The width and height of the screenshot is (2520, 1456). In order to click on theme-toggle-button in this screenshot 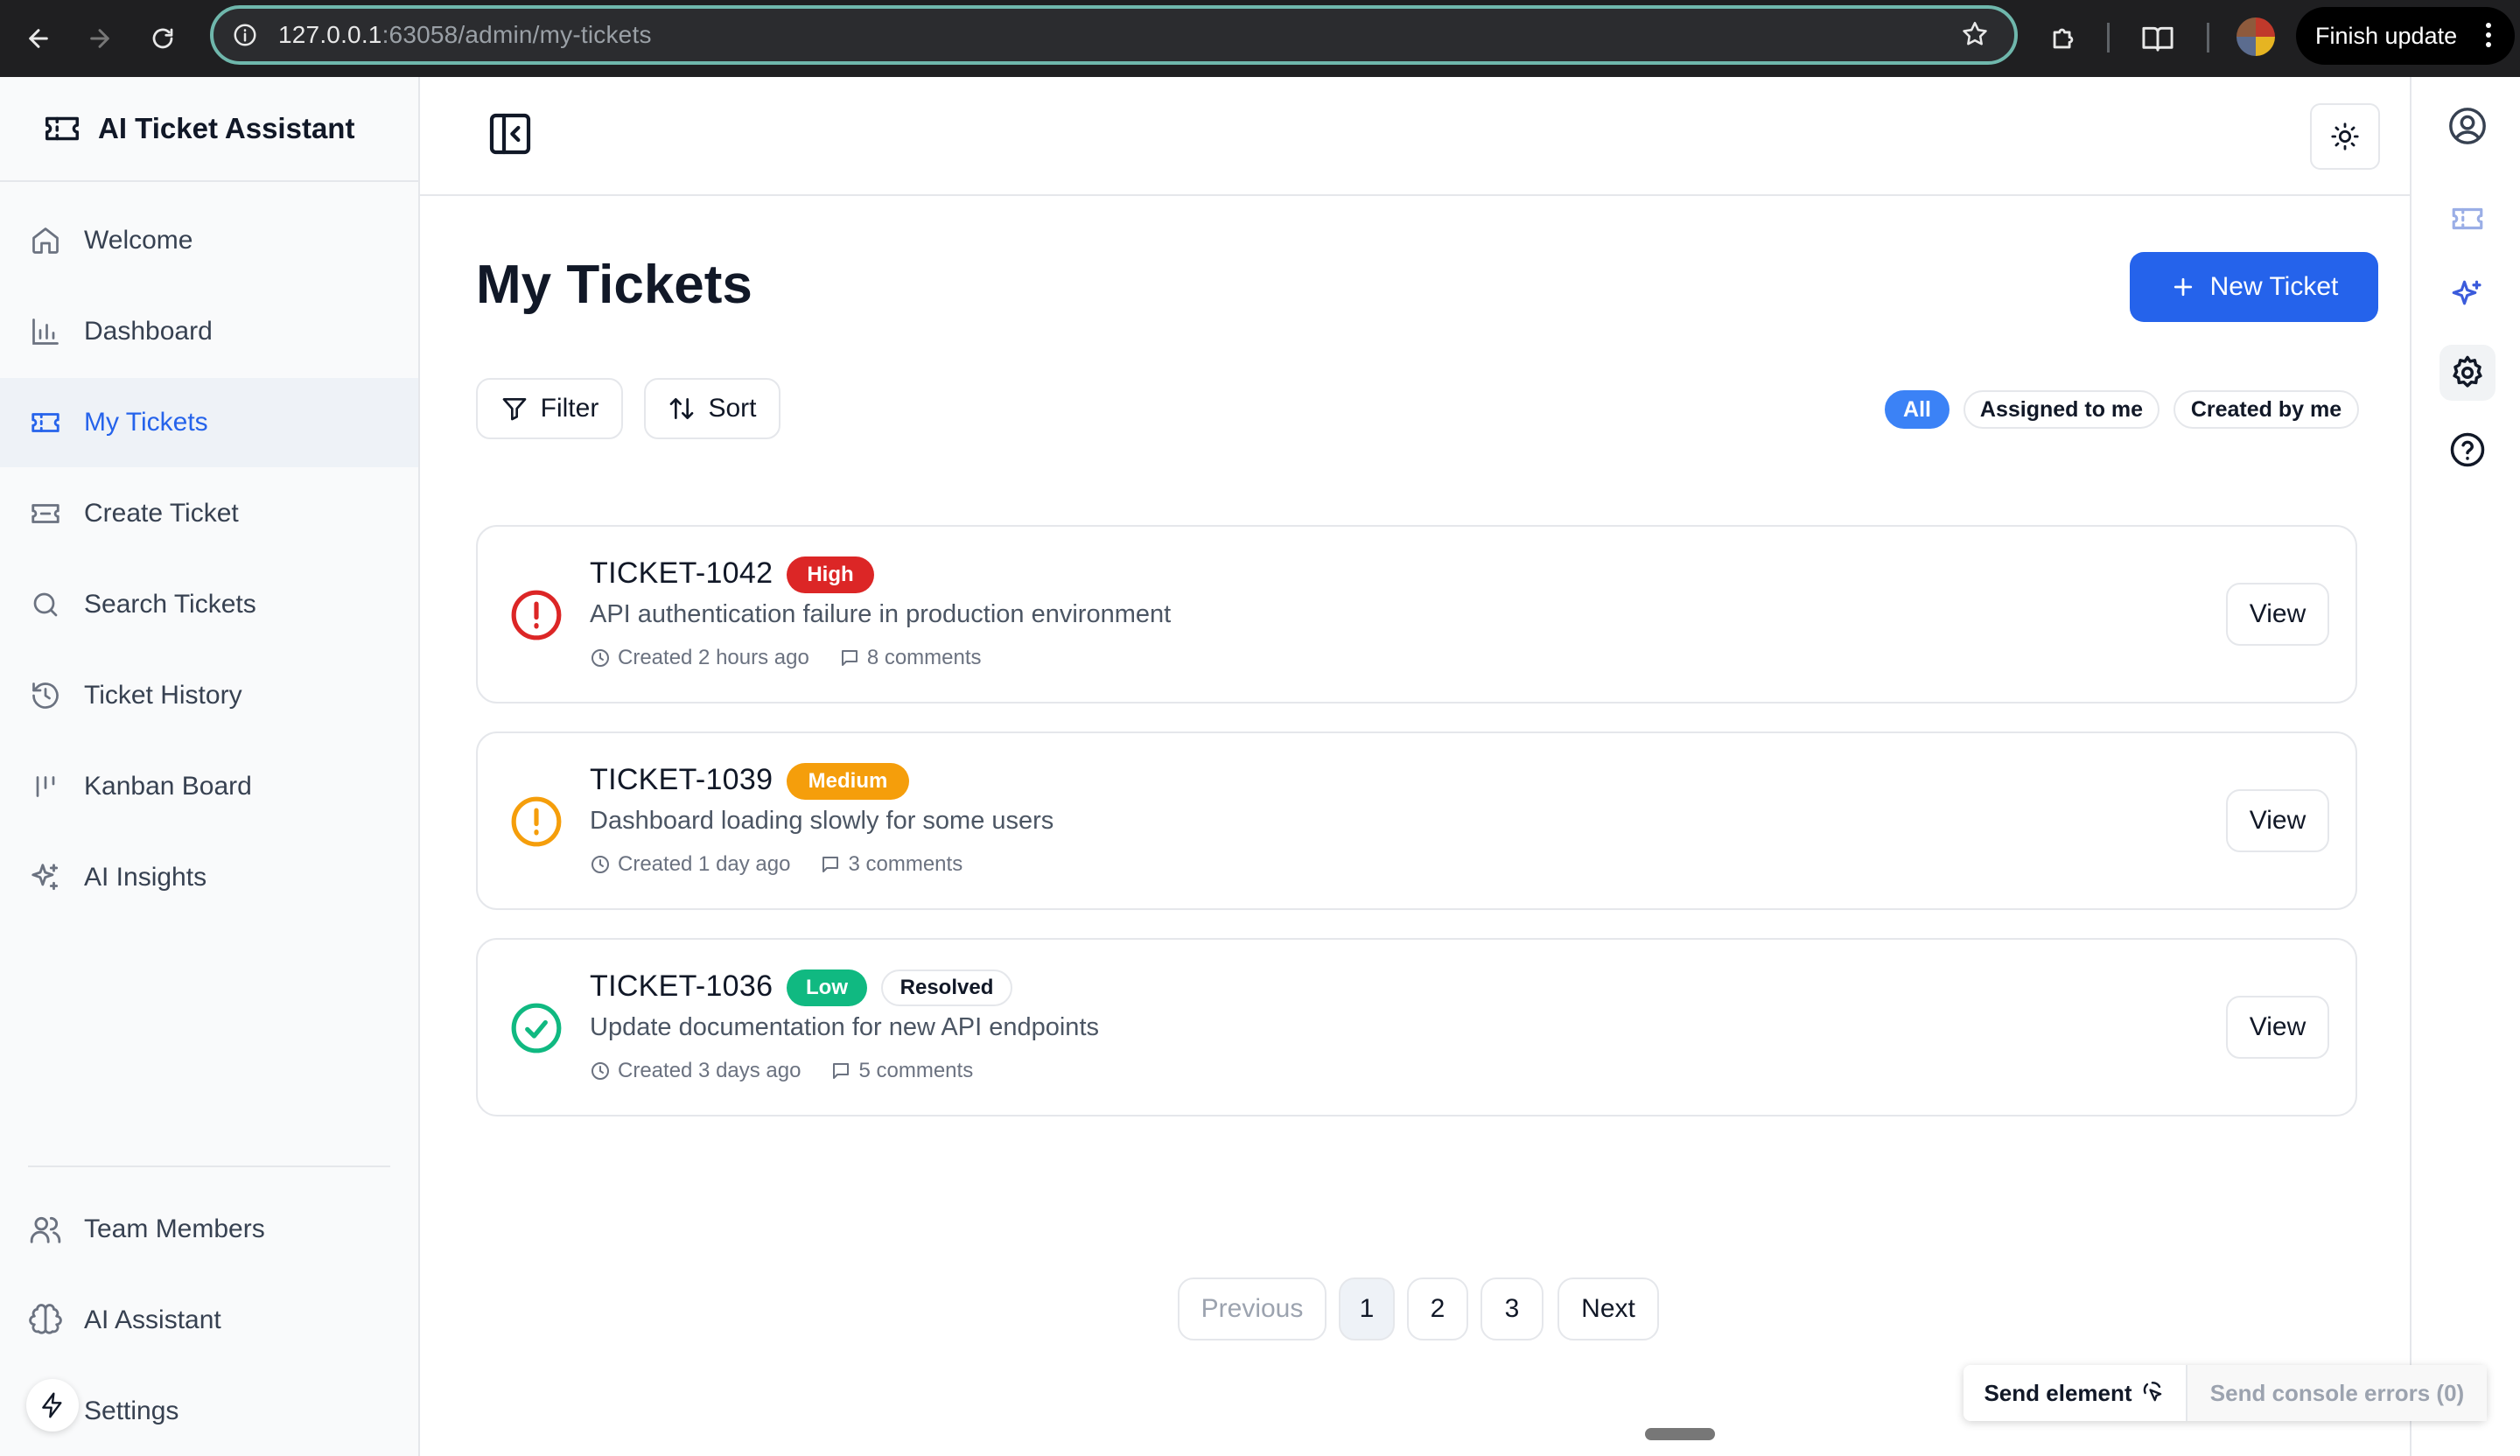, I will do `click(2345, 136)`.